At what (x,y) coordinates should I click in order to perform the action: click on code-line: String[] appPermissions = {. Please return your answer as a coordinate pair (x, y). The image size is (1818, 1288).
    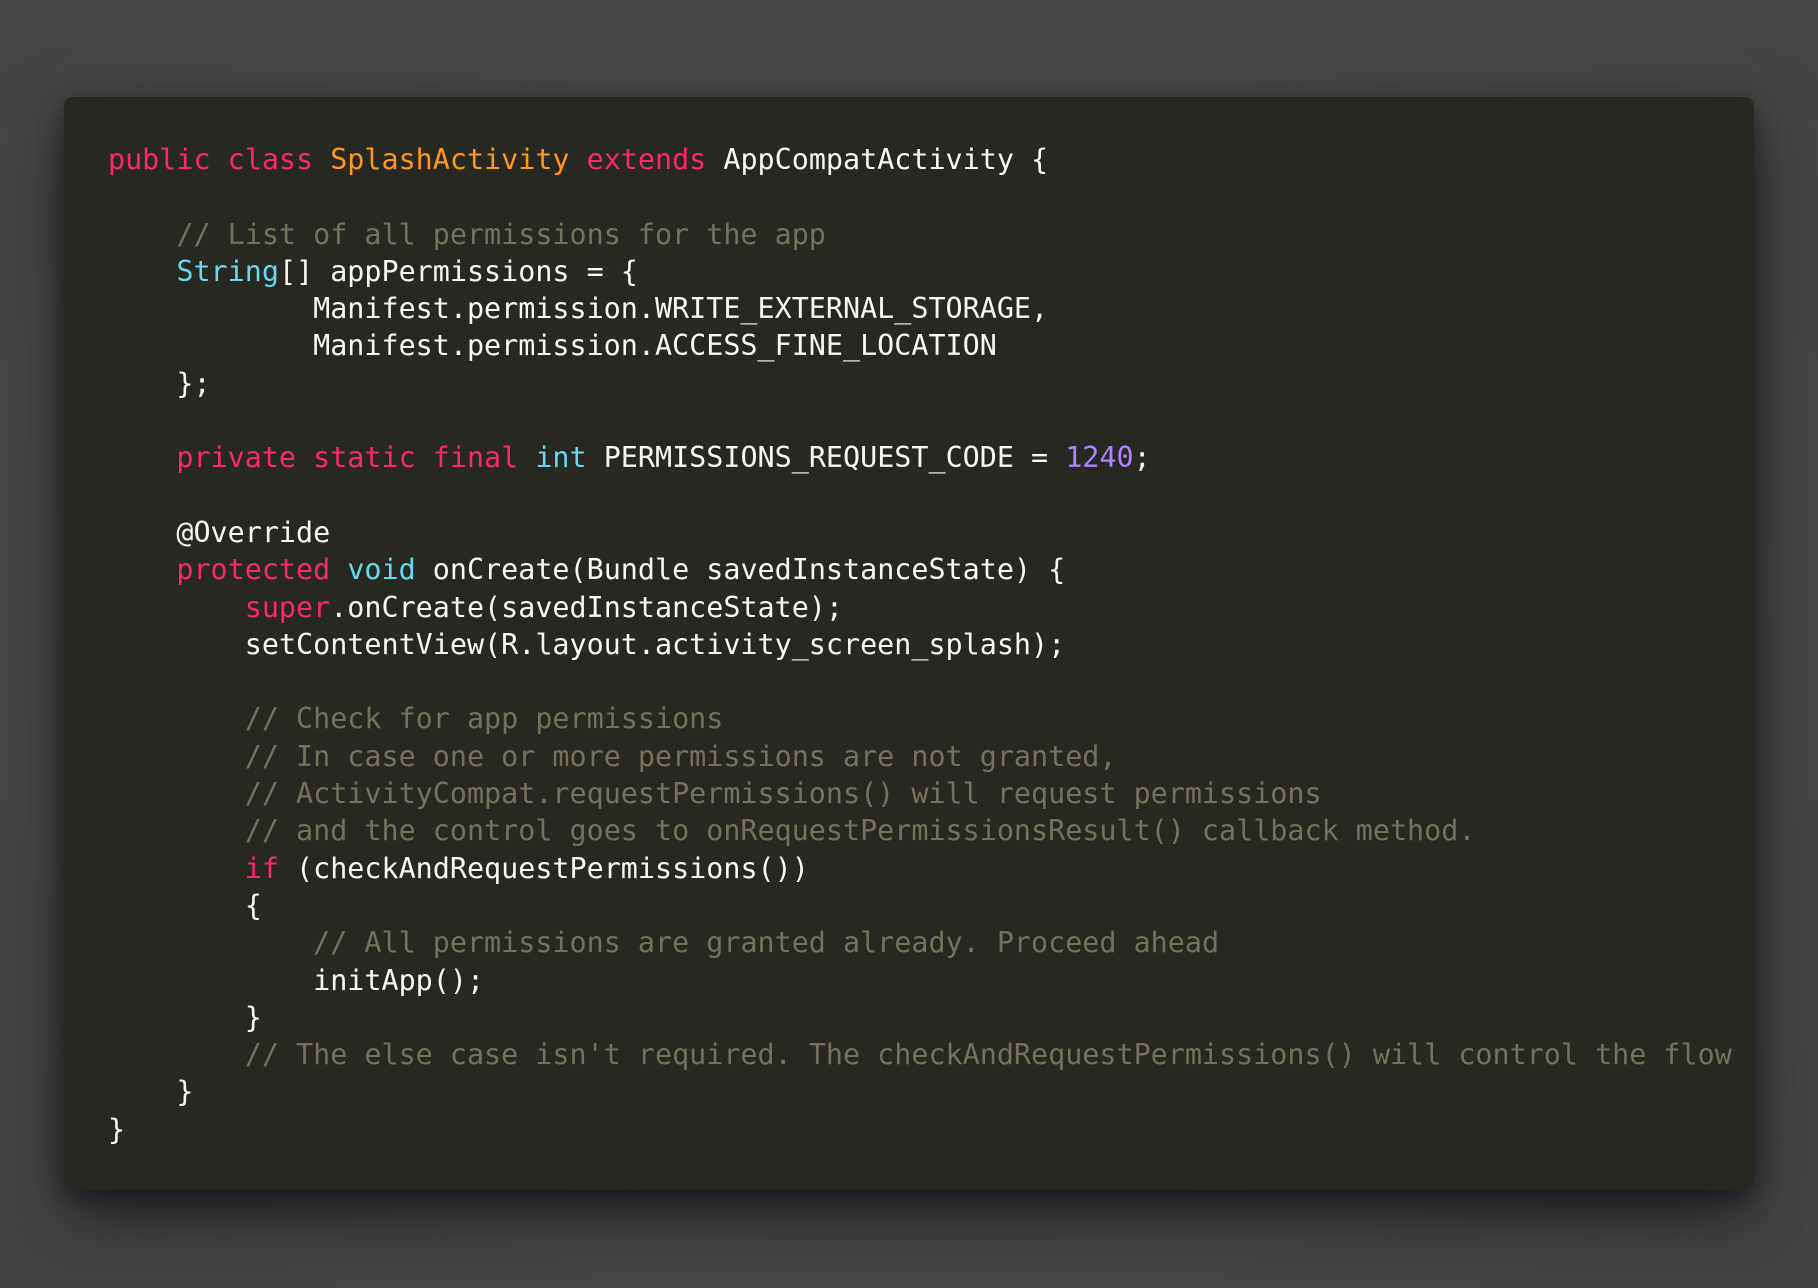
    Looking at the image, I should click on (920, 271).